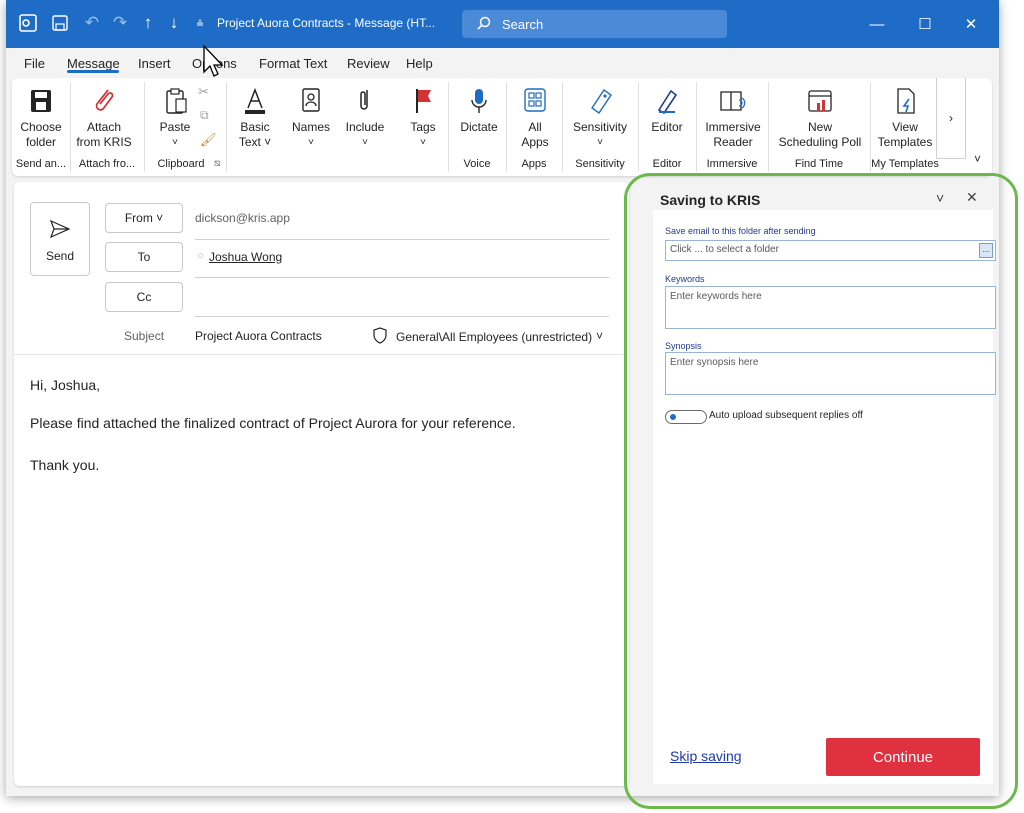  What do you see at coordinates (600, 164) in the screenshot?
I see `group-label-sensitivity: Sensitivity` at bounding box center [600, 164].